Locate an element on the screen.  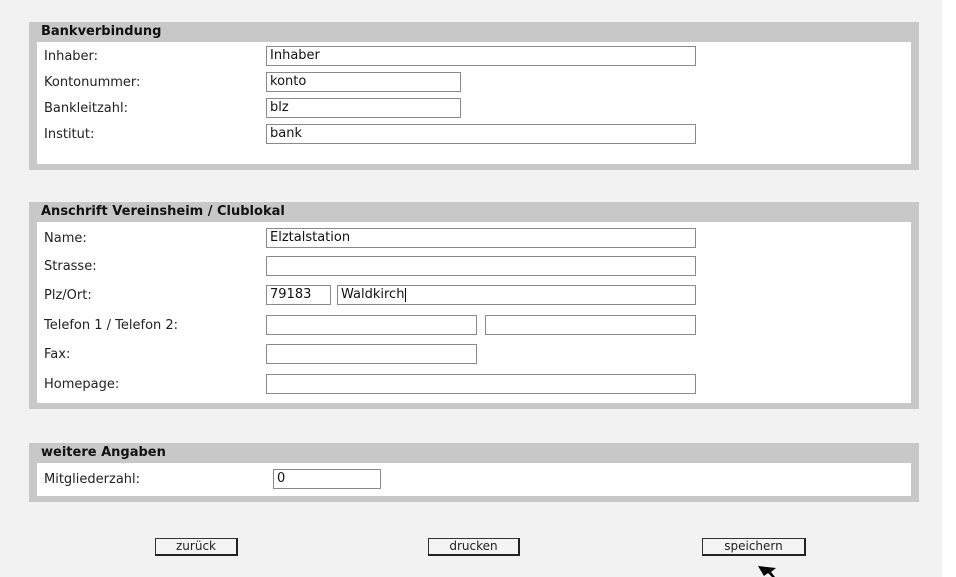
phone2-input is located at coordinates (590, 325).